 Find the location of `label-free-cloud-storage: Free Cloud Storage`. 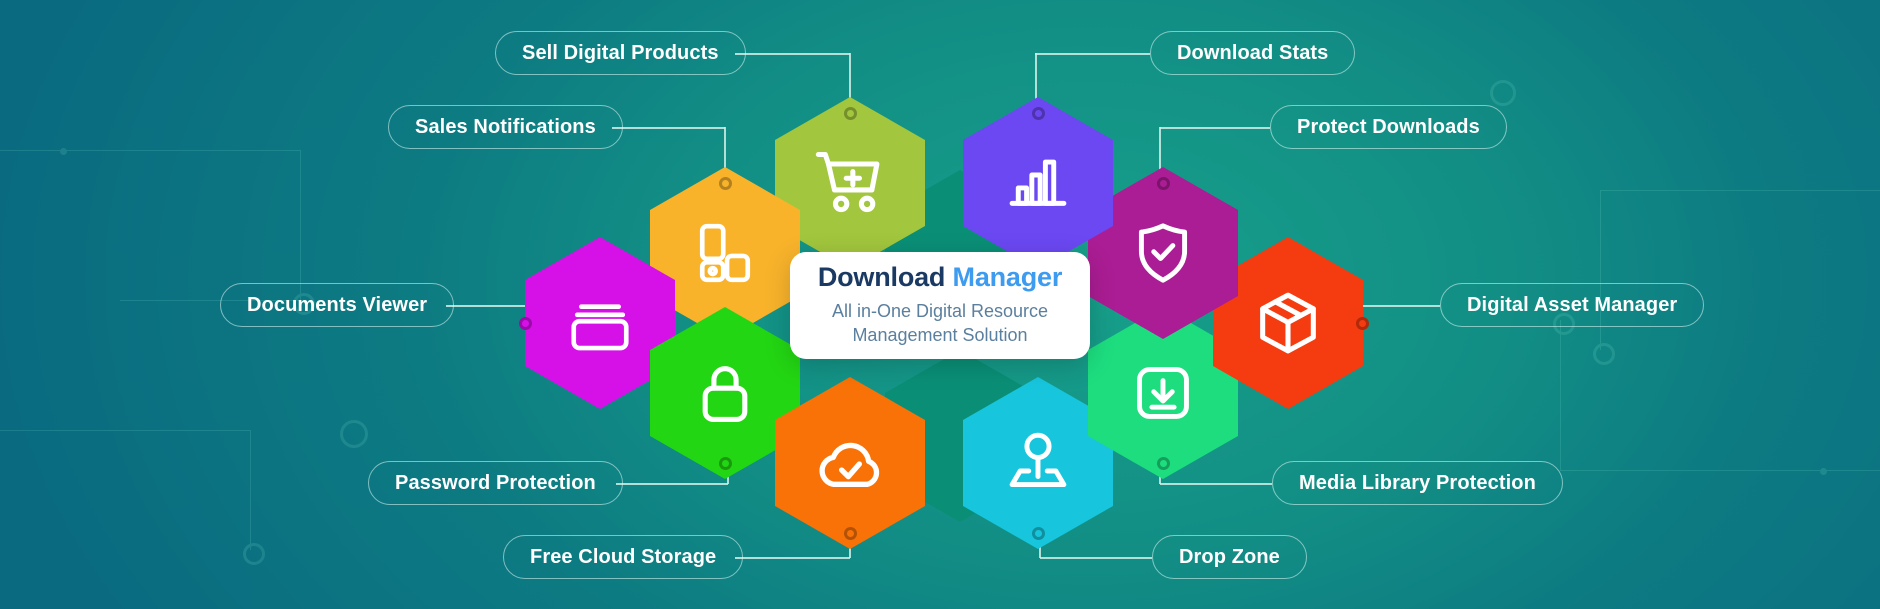

label-free-cloud-storage: Free Cloud Storage is located at coordinates (623, 557).